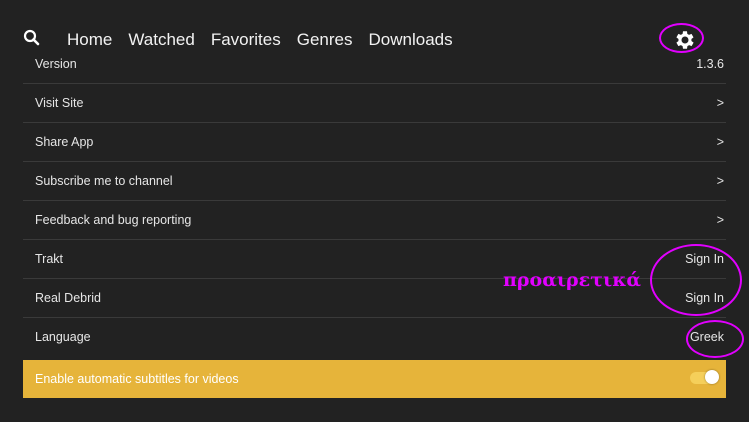  I want to click on settings-row-version: Version 1.3.6, so click(374, 64).